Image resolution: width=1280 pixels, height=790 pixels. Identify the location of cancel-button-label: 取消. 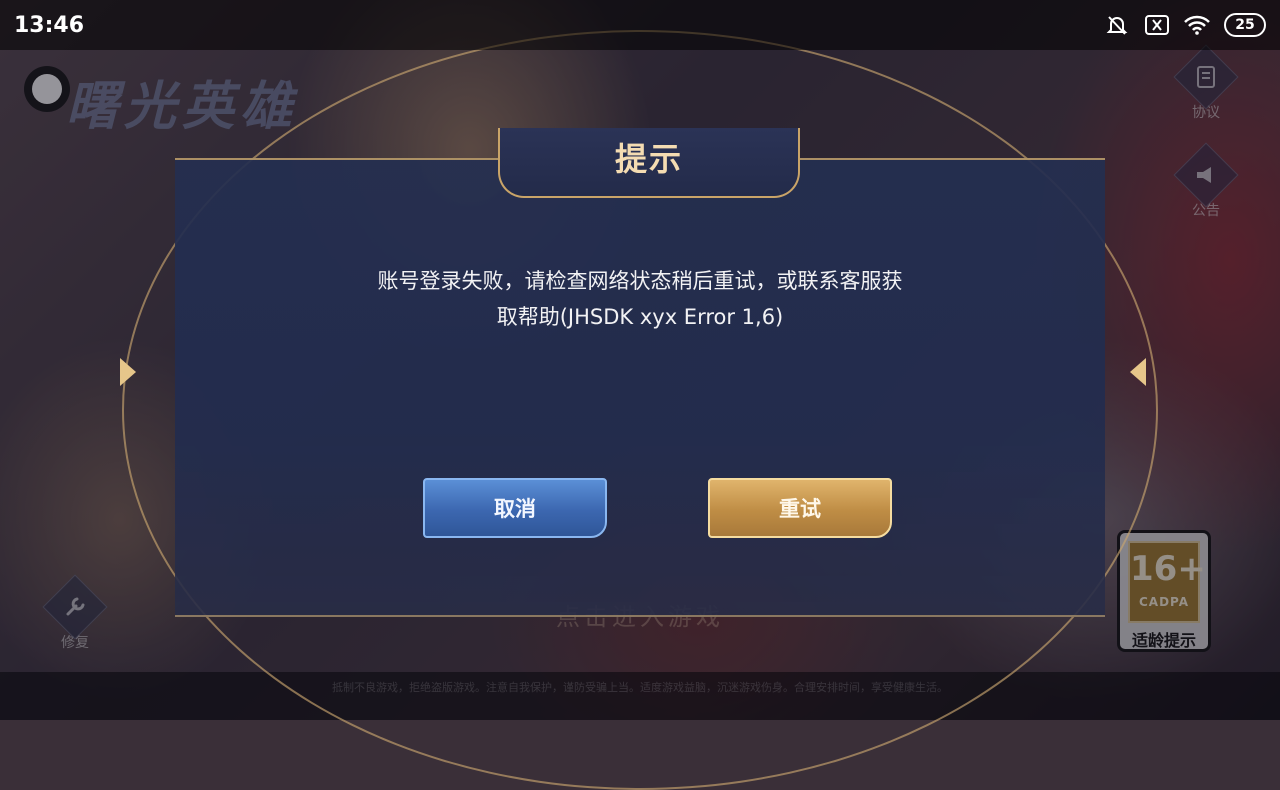
(515, 509).